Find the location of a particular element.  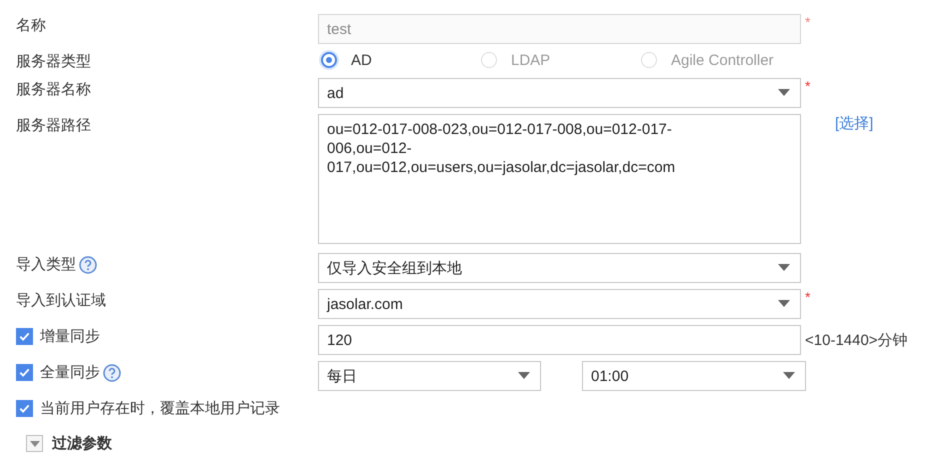

dropdown: 仅导入安全组到本地 is located at coordinates (559, 268).